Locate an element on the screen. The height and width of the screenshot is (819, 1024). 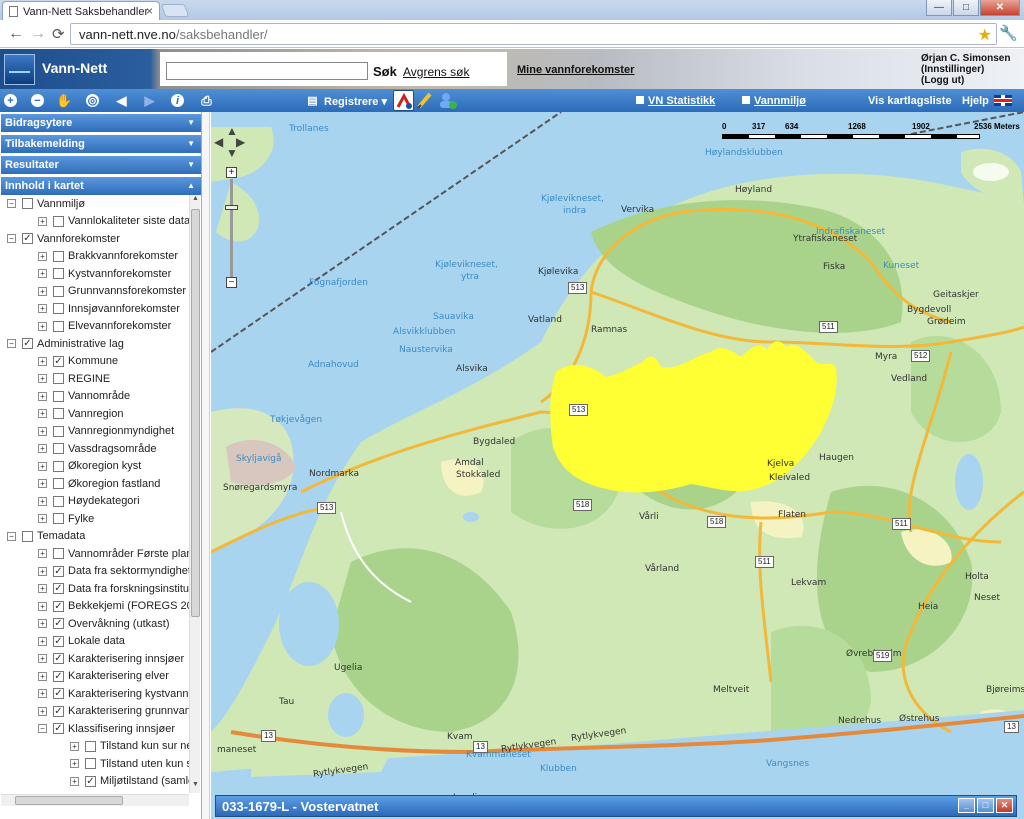
pan-hand-icon: ✋ is located at coordinates (64, 100).